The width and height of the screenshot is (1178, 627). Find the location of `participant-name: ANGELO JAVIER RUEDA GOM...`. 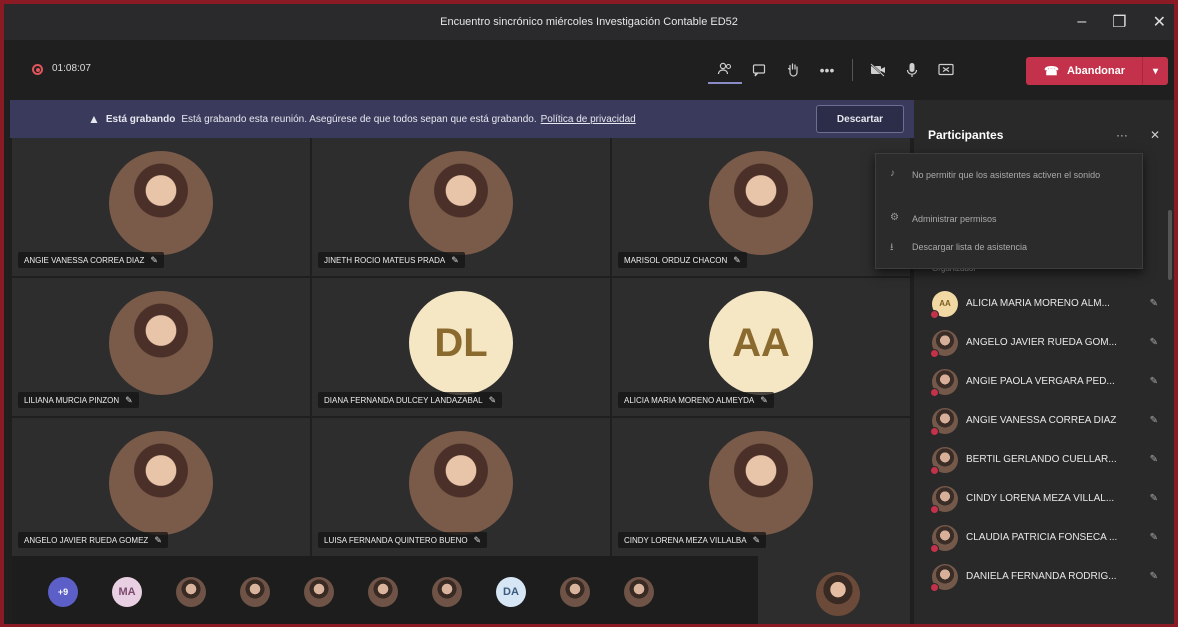

participant-name: ANGELO JAVIER RUEDA GOM... is located at coordinates (1041, 342).